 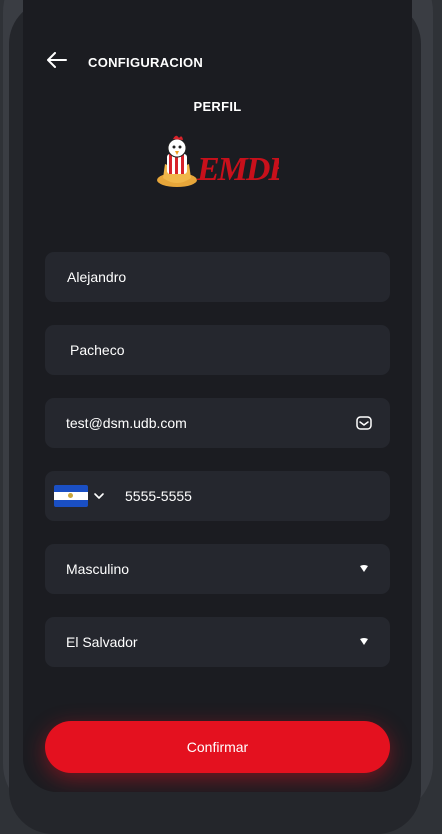 What do you see at coordinates (146, 62) in the screenshot?
I see `page-title: CONFIGURACION` at bounding box center [146, 62].